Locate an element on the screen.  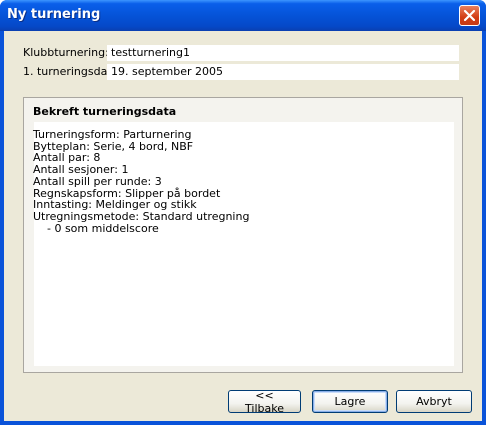
cancel-button: Avbryt is located at coordinates (434, 401).